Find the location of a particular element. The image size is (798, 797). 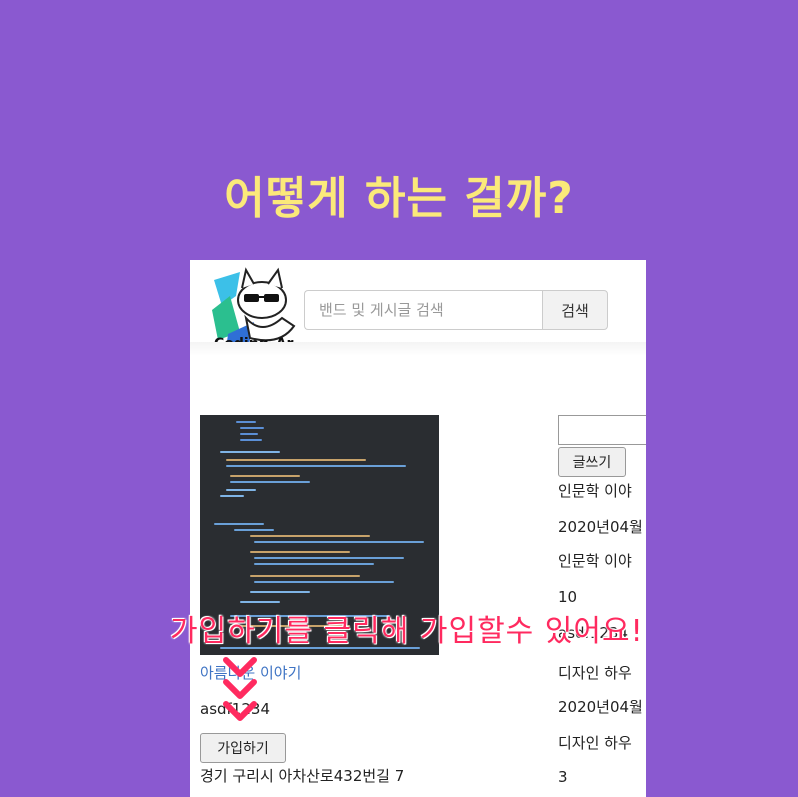

post-input is located at coordinates (602, 430).